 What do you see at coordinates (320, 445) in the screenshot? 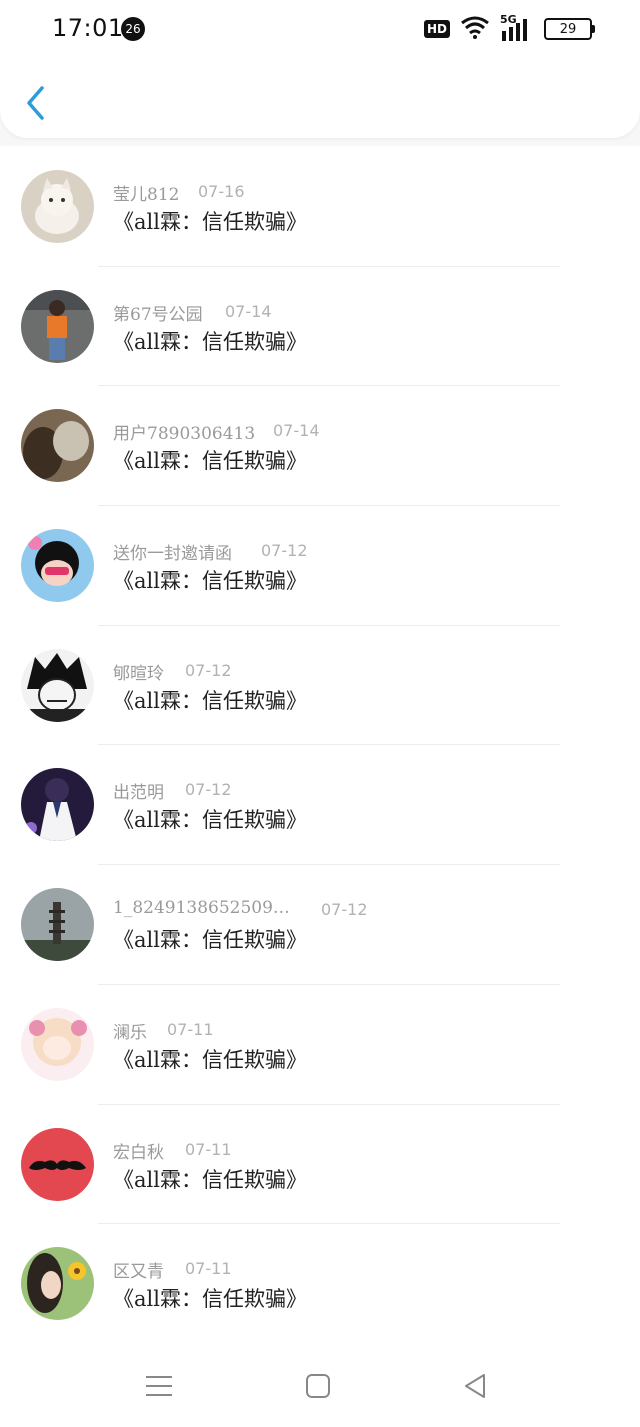
I see `list-item: 用户7890306413 07-14 《all霖：信任欺骗》` at bounding box center [320, 445].